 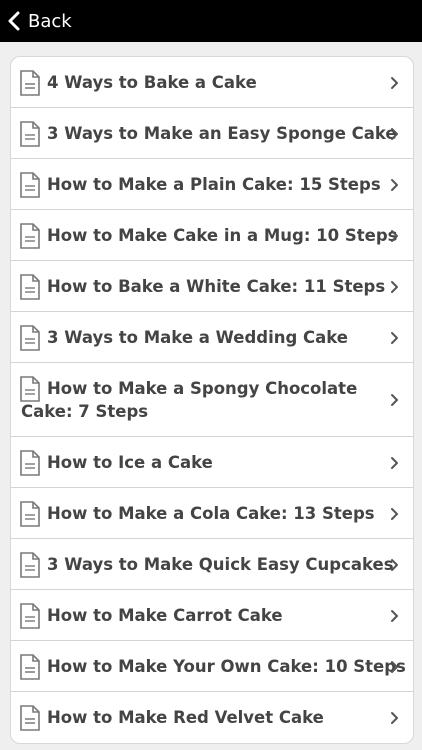 I want to click on list-item-label: How to Make Red Velvet Cake, so click(x=185, y=717).